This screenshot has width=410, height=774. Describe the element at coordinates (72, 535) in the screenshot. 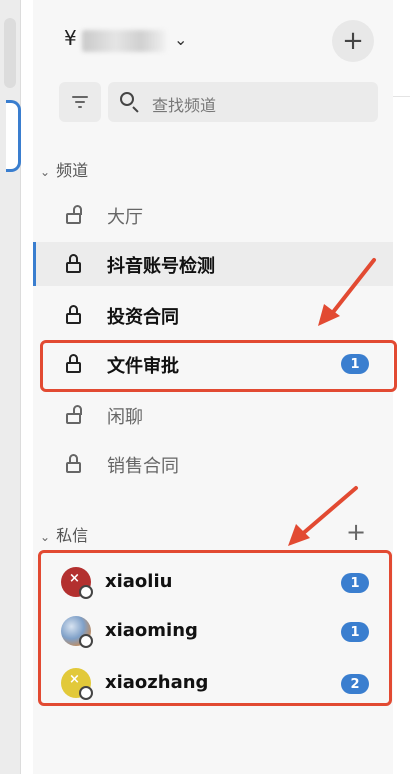

I see `dm-section-title: 私信` at that location.